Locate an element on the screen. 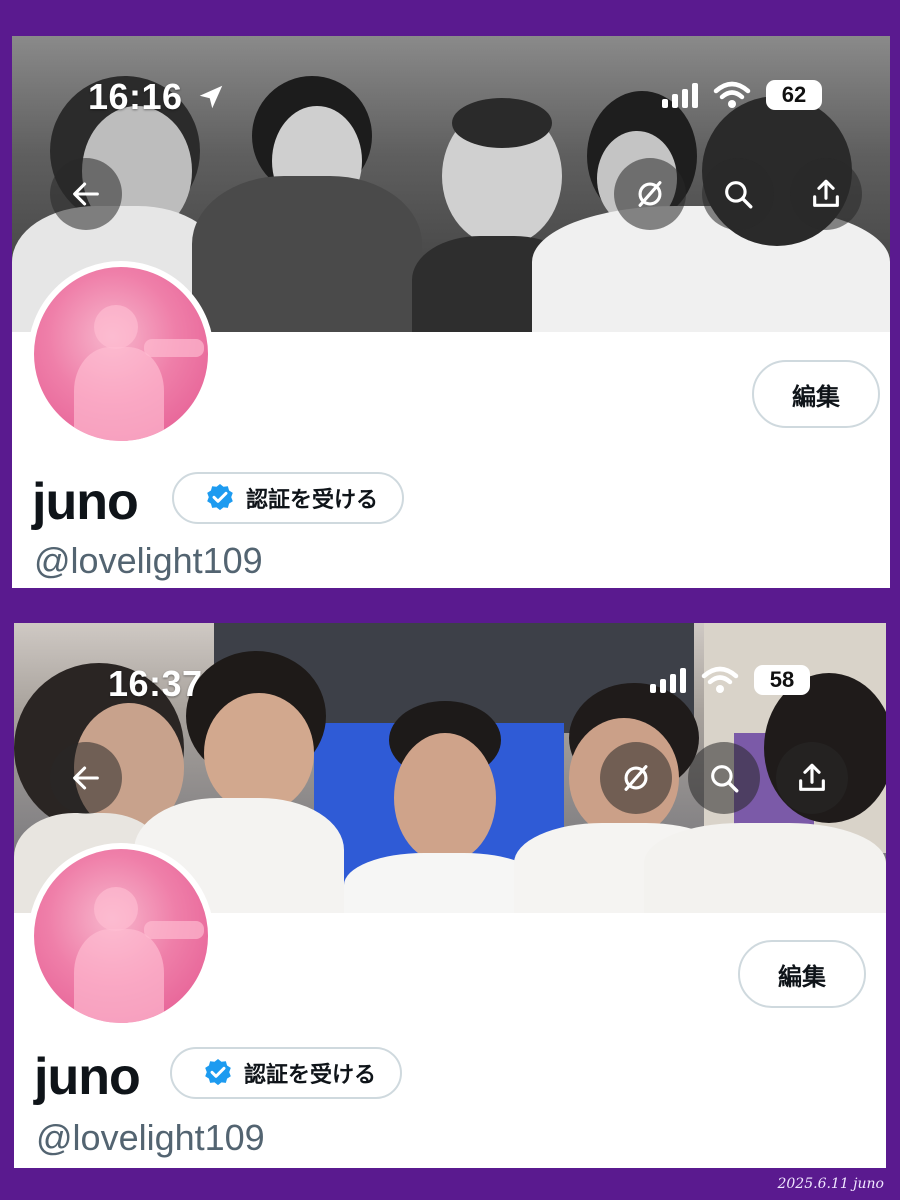  battery-indicator: 62 is located at coordinates (794, 95).